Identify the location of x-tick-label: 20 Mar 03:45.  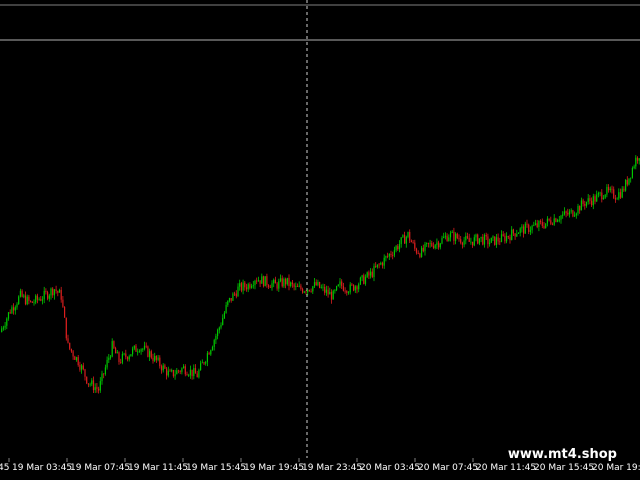
(390, 468).